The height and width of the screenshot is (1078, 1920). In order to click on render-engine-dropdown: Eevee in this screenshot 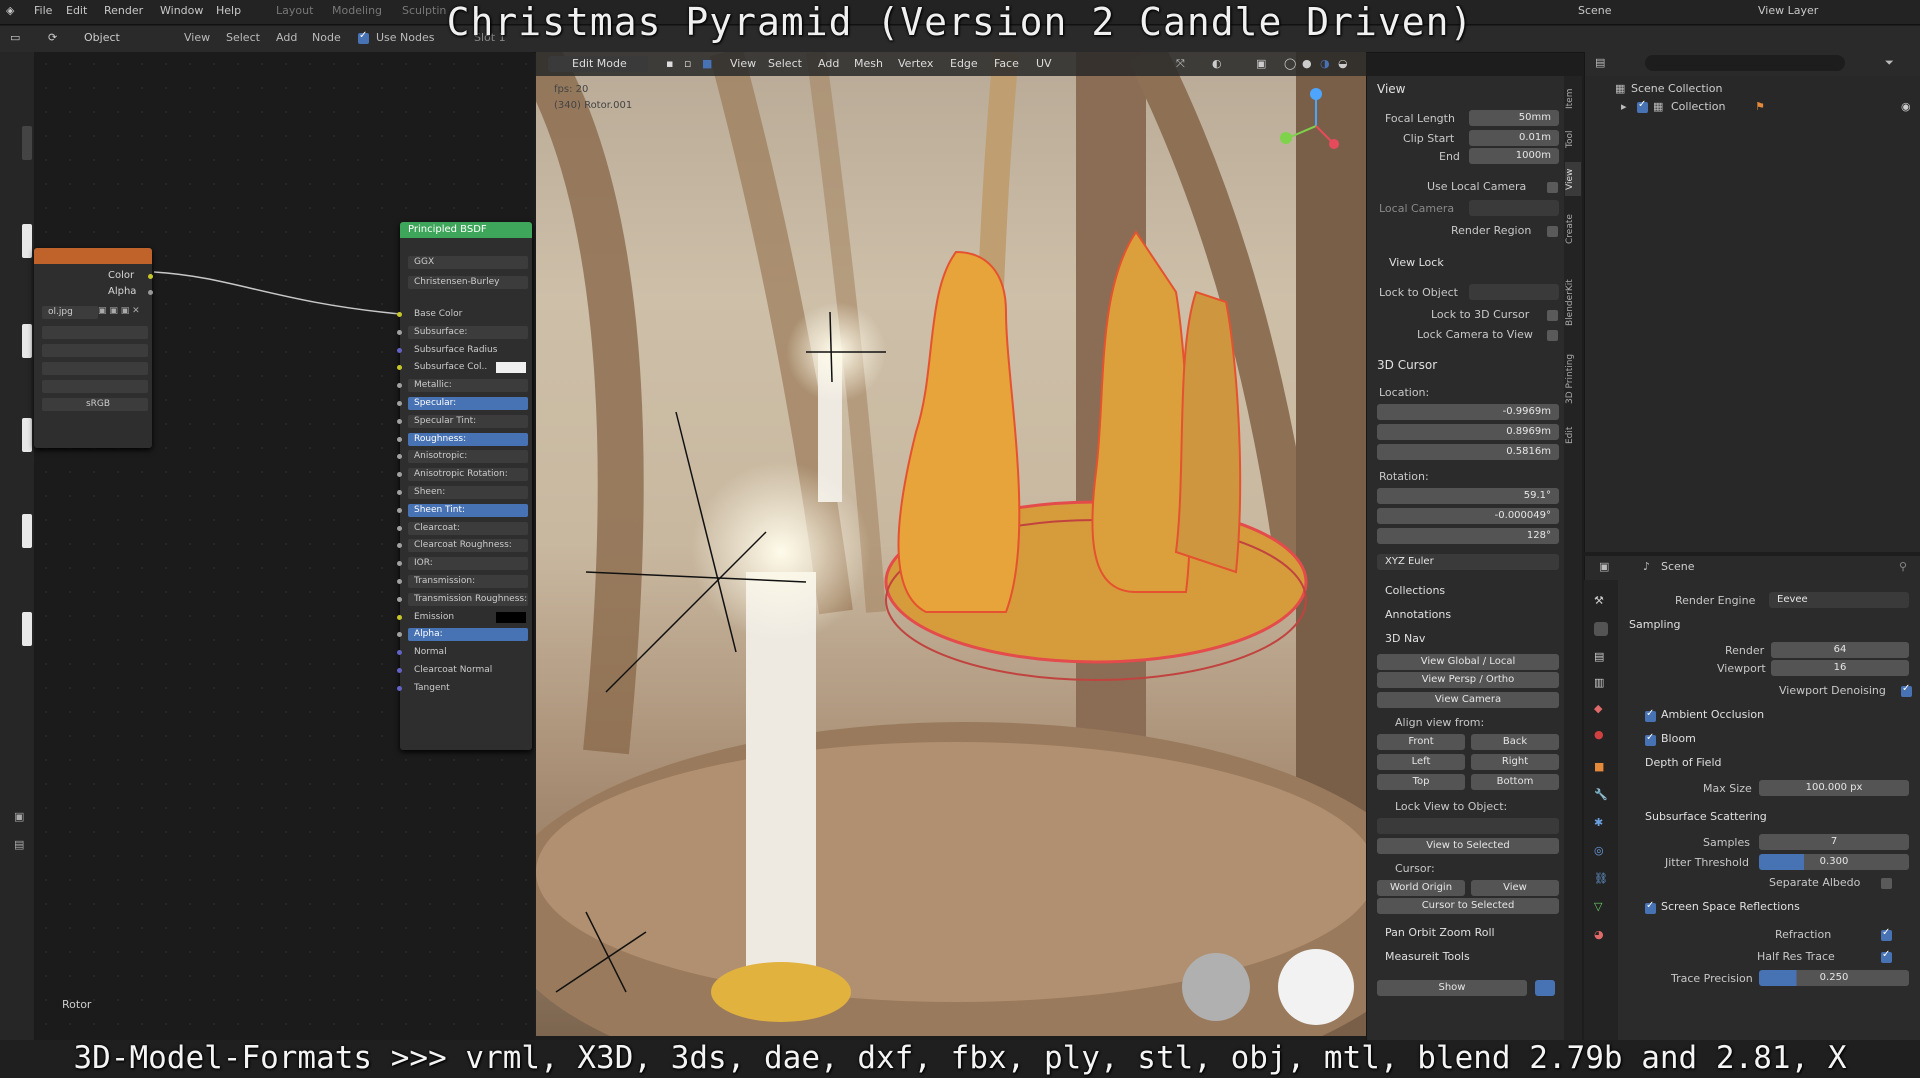, I will do `click(1839, 600)`.